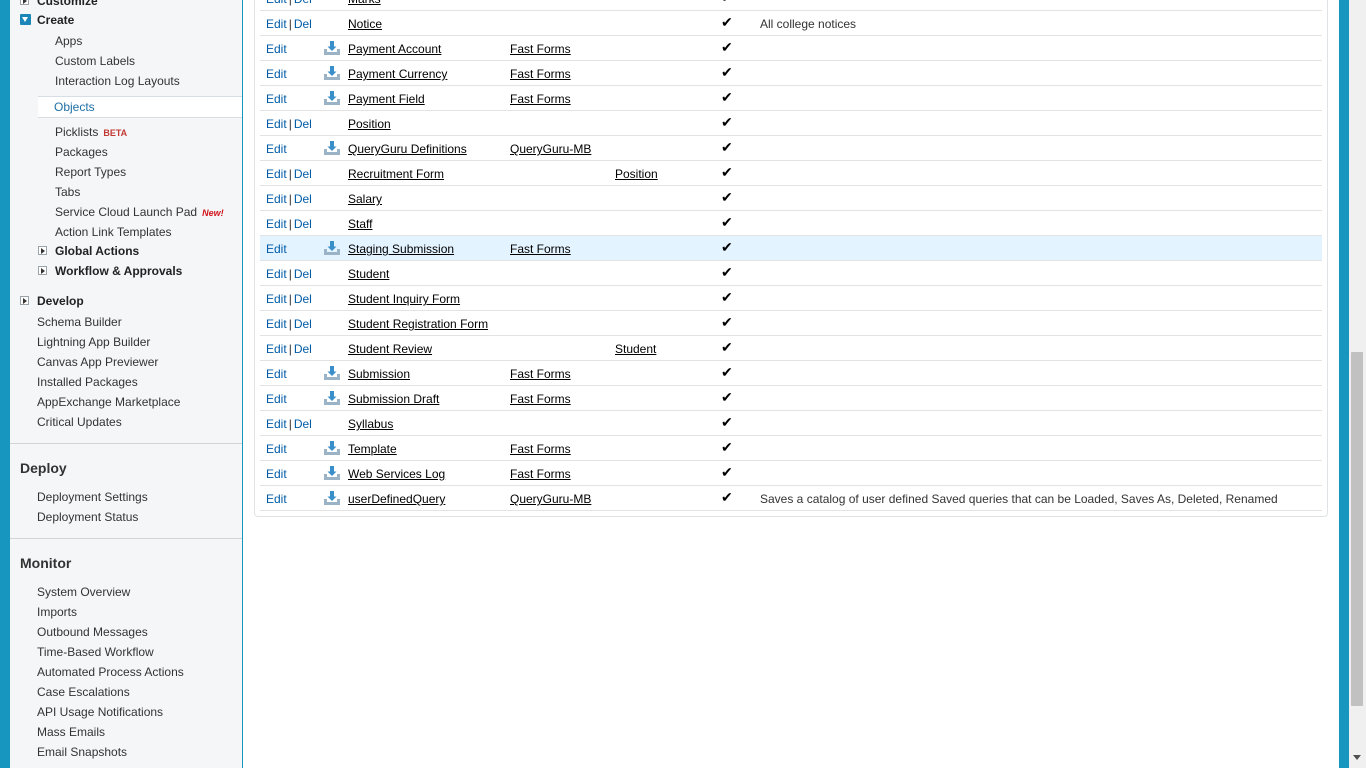 The image size is (1366, 768). Describe the element at coordinates (635, 349) in the screenshot. I see `master-object-link: Student` at that location.